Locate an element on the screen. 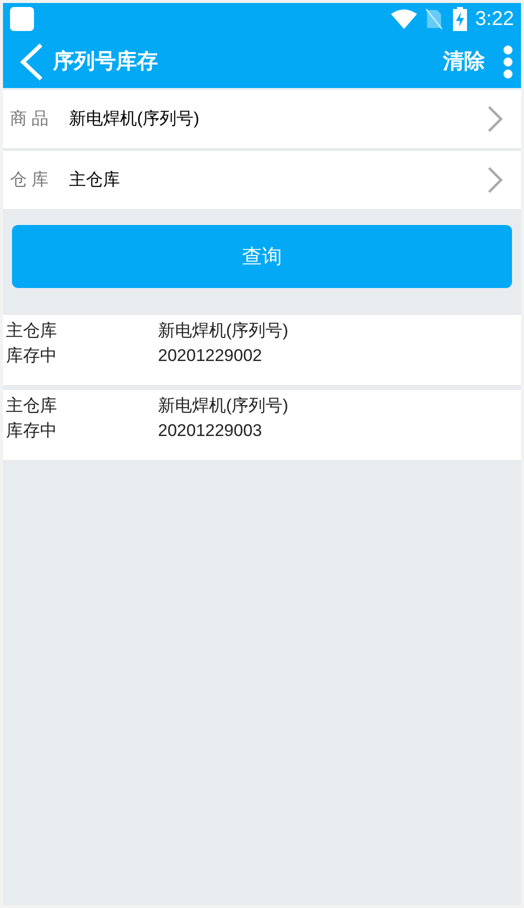 This screenshot has width=524, height=908. wifi-icon is located at coordinates (404, 19).